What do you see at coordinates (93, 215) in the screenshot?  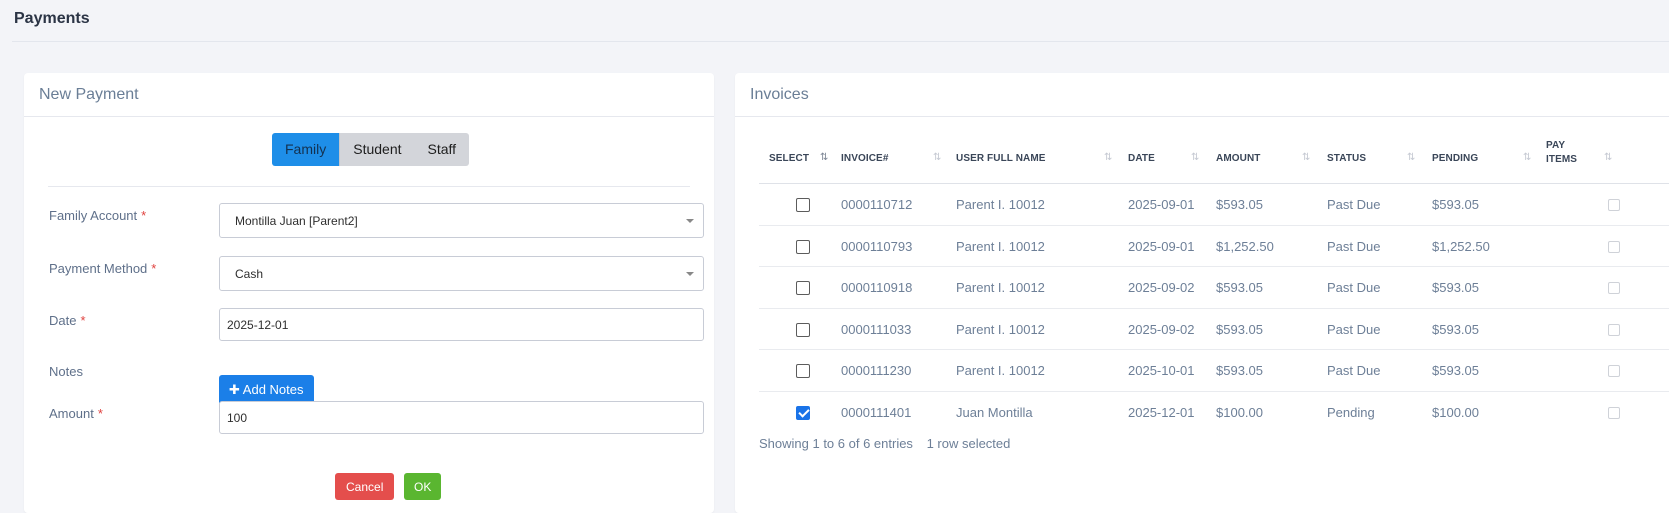 I see `family-account-label-text: Family Account` at bounding box center [93, 215].